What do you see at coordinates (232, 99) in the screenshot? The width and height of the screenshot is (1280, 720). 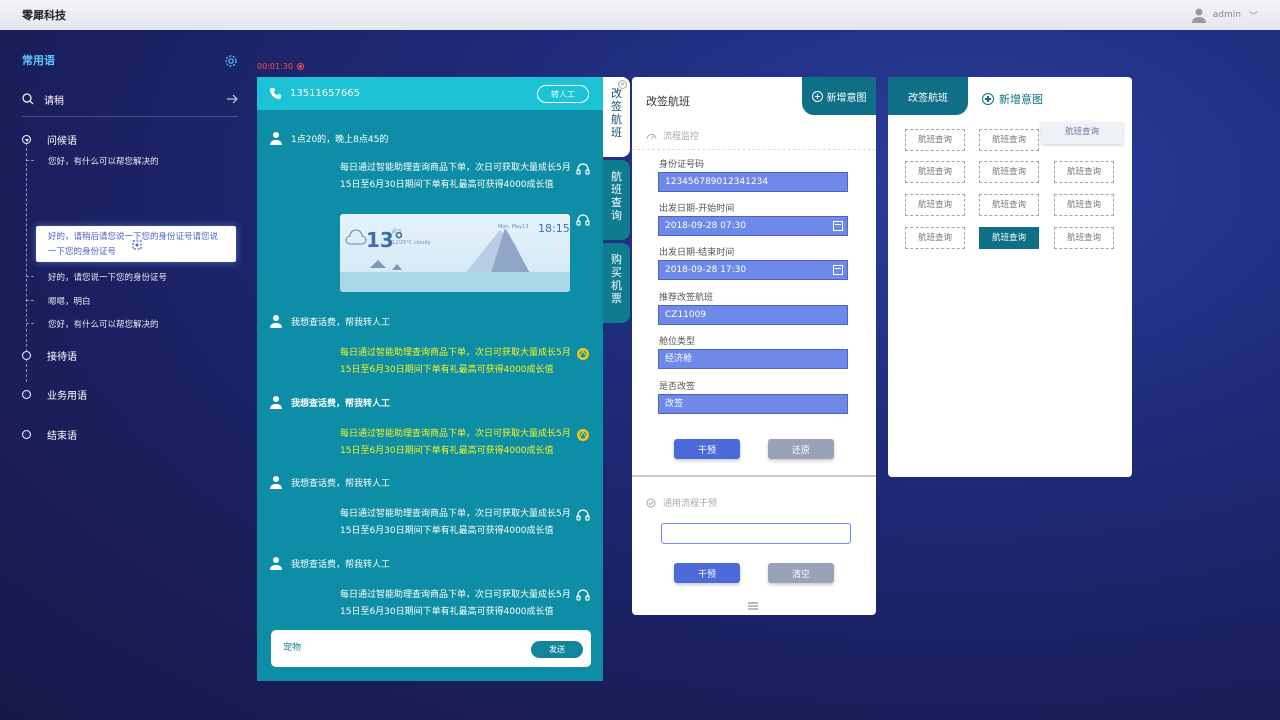 I see `arrow-right-icon` at bounding box center [232, 99].